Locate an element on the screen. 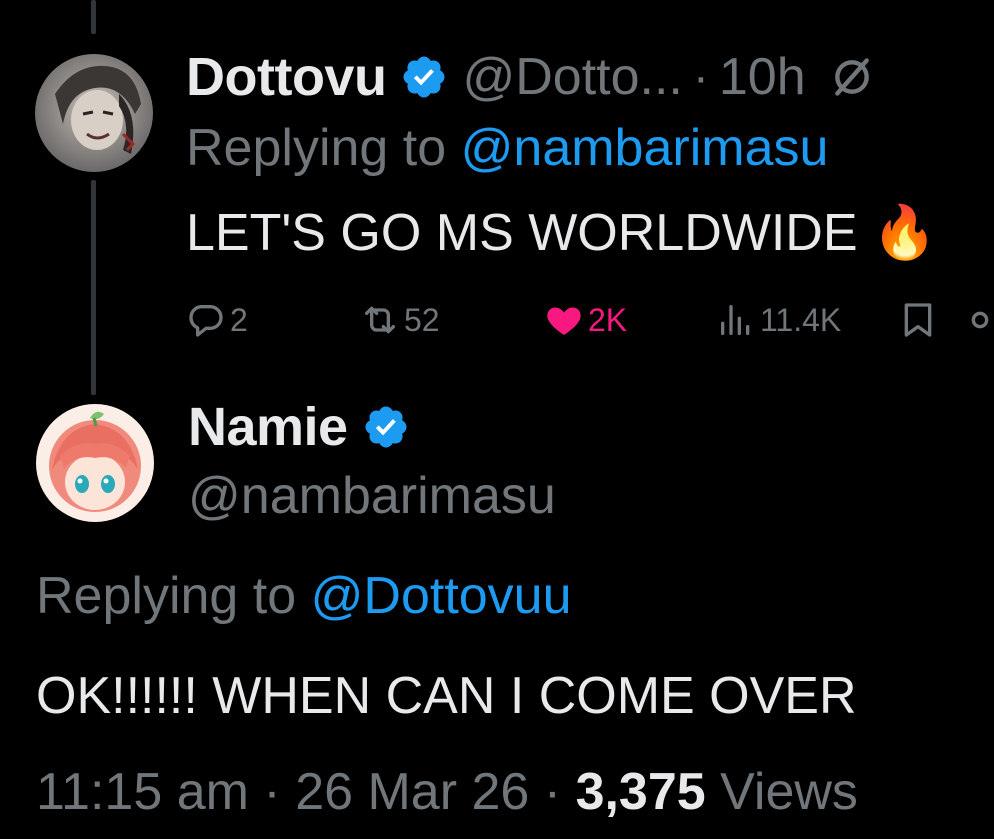  display-name-namie: Namie is located at coordinates (268, 427).